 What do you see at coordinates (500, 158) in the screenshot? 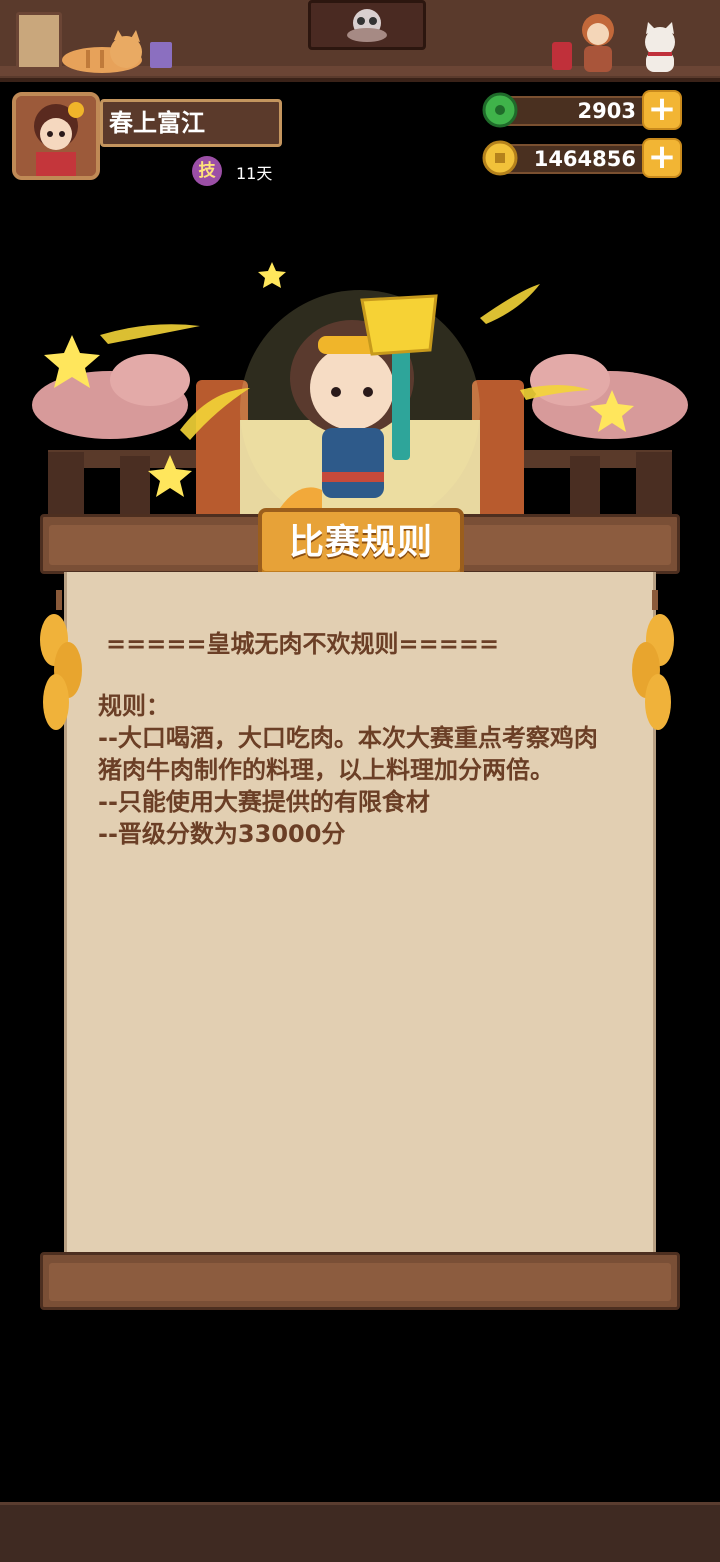
I see `coin-icon` at bounding box center [500, 158].